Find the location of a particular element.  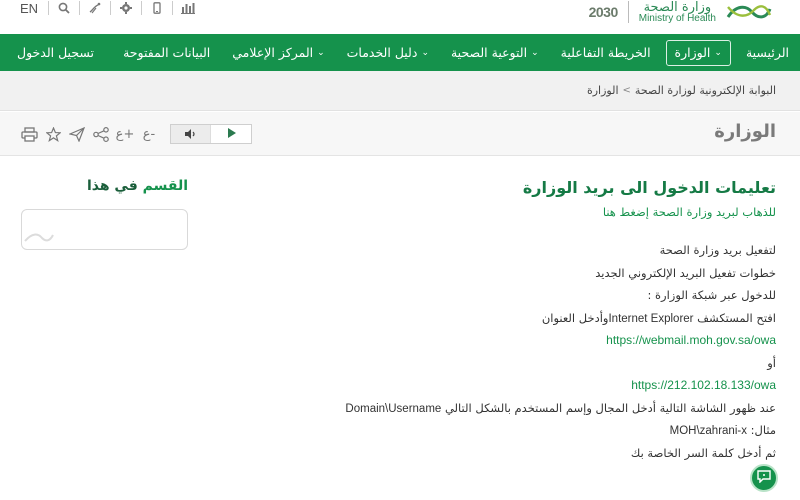

nav-home: الرئيسية is located at coordinates (767, 52).